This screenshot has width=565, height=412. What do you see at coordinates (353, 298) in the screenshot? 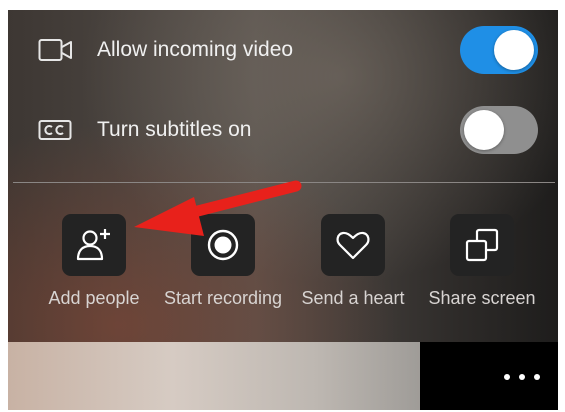
I see `send-heart-label: Send a heart` at bounding box center [353, 298].